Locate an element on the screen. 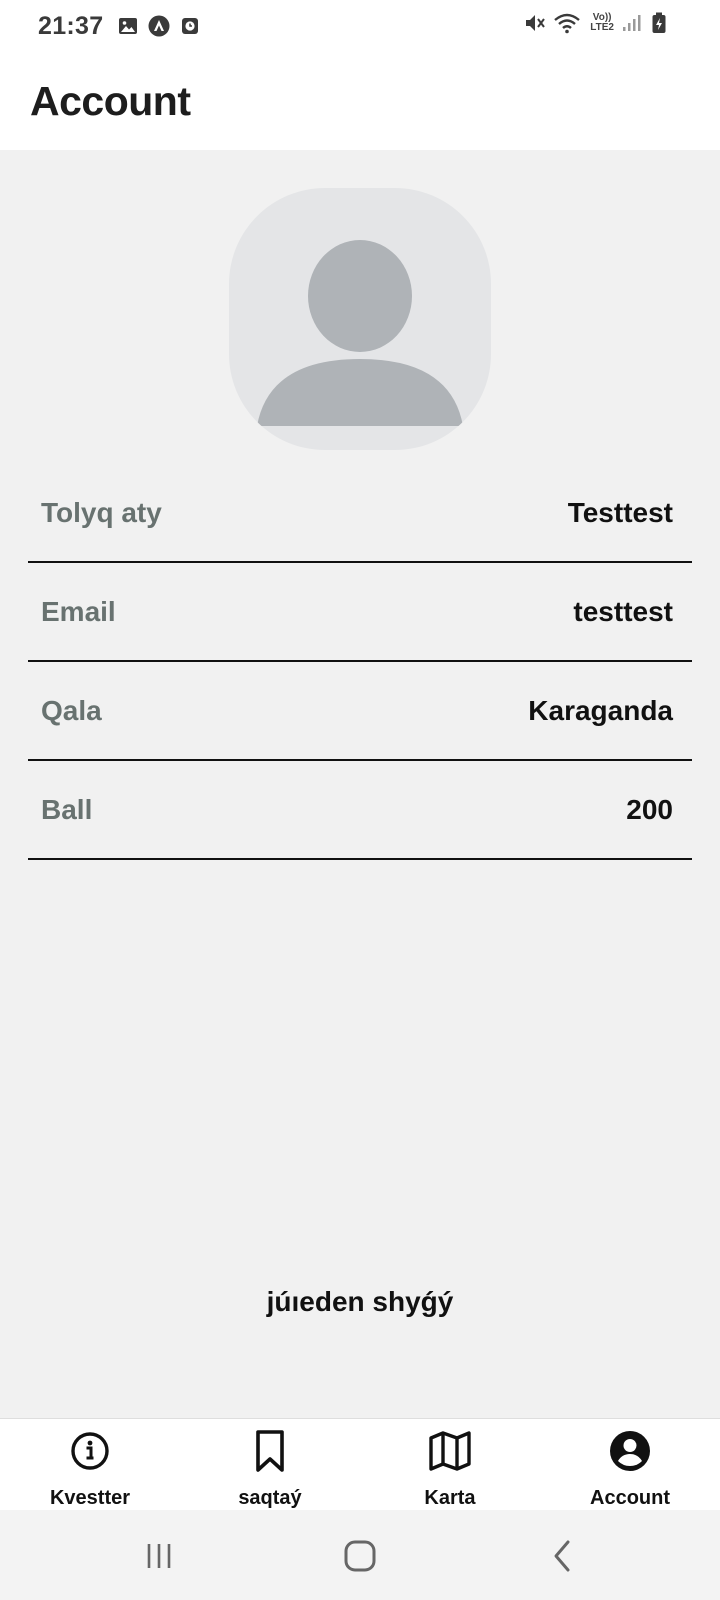 Image resolution: width=720 pixels, height=1600 pixels. status-time: 21:37 is located at coordinates (71, 25).